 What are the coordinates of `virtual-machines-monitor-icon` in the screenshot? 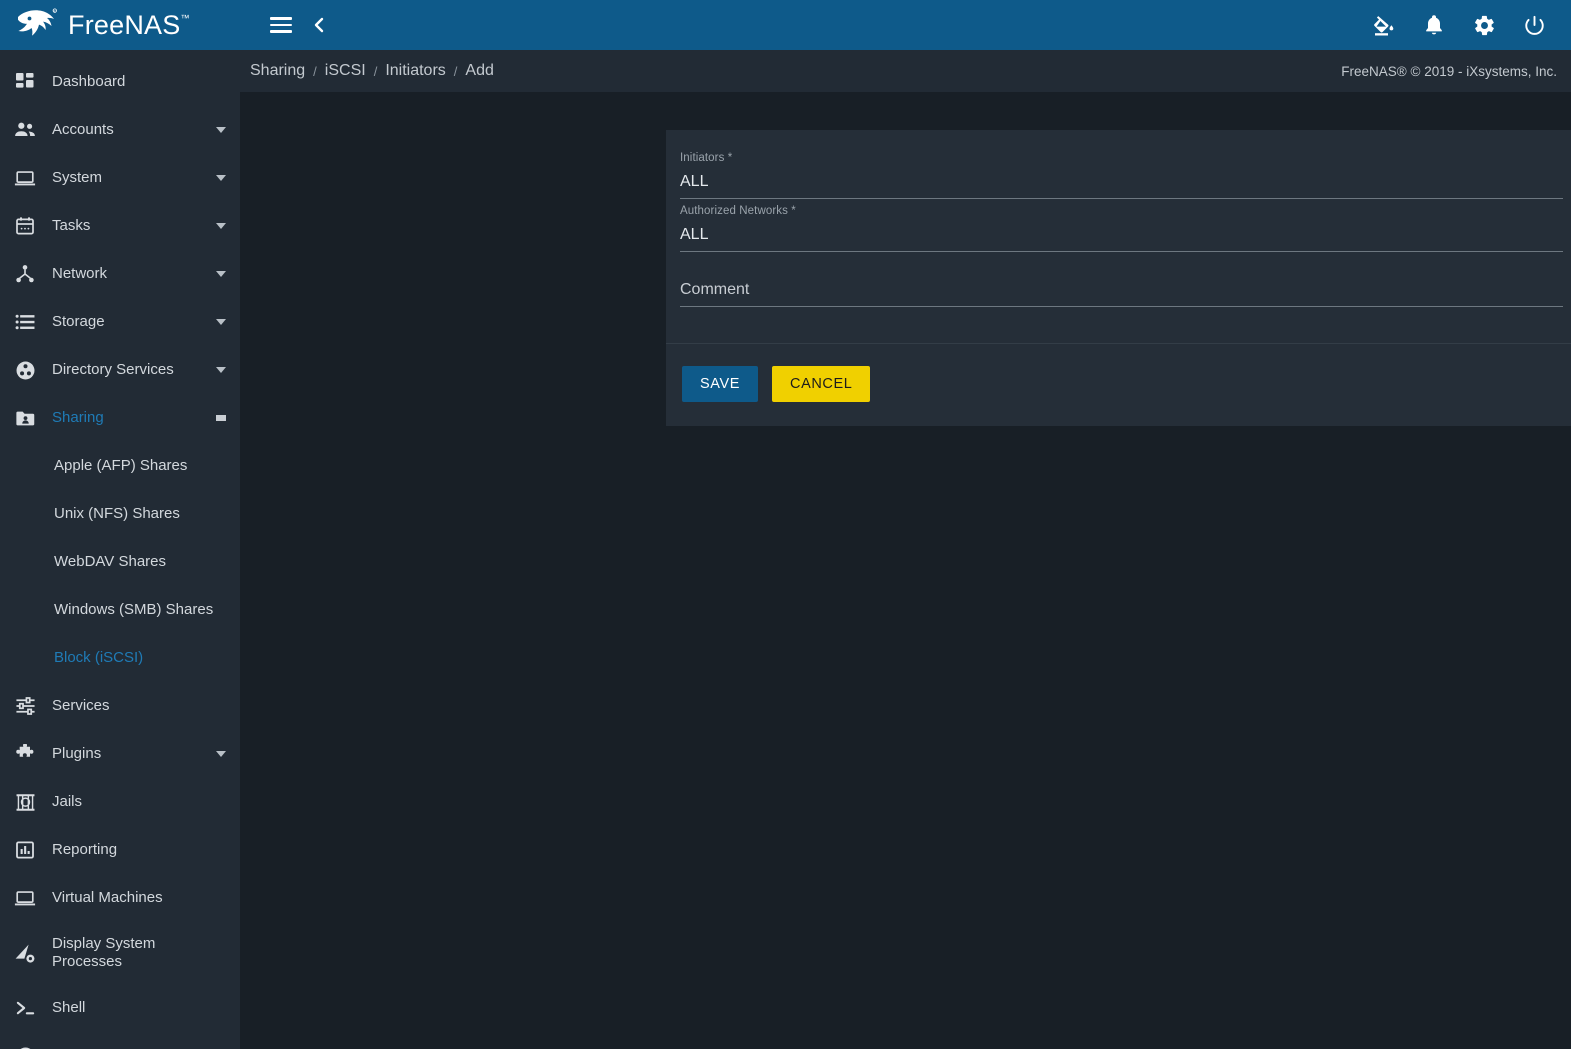 It's located at (25, 898).